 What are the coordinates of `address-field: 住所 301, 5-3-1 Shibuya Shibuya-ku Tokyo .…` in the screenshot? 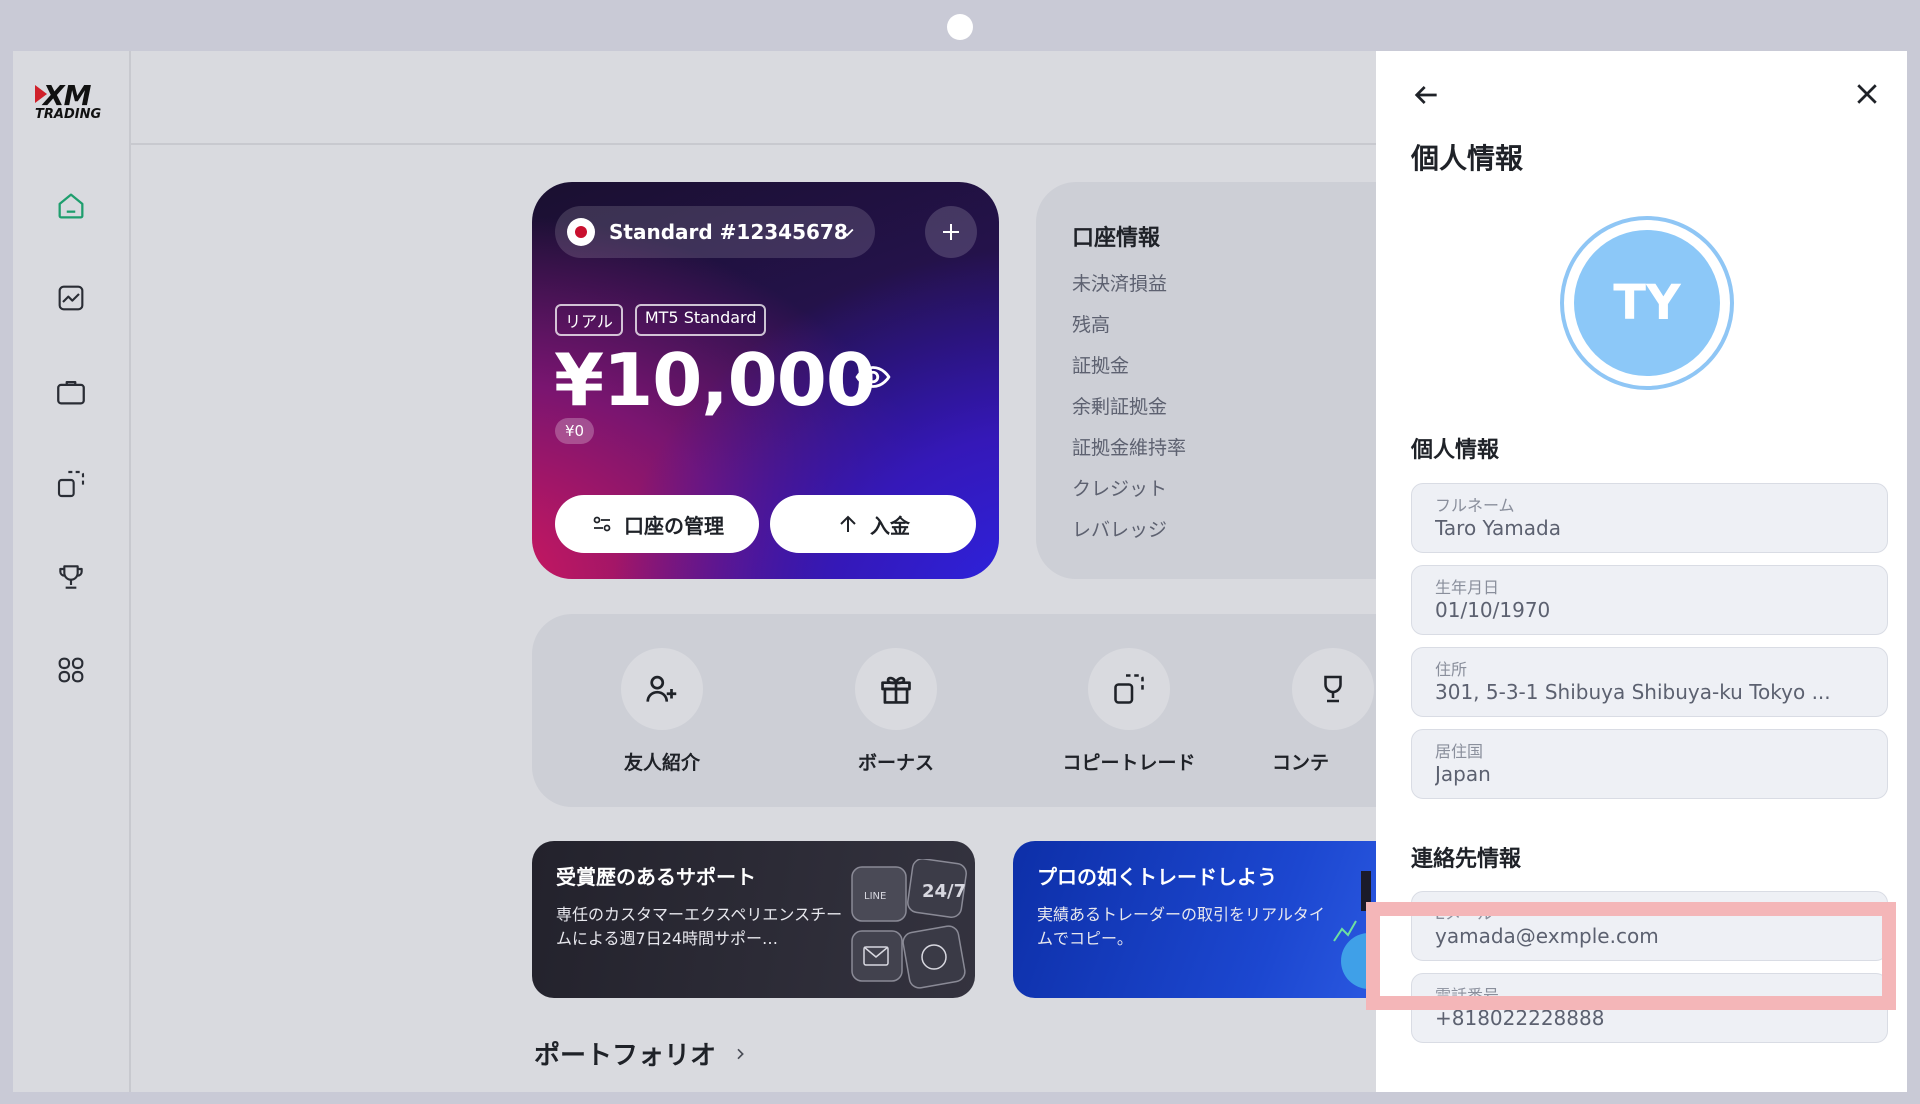 It's located at (1649, 682).